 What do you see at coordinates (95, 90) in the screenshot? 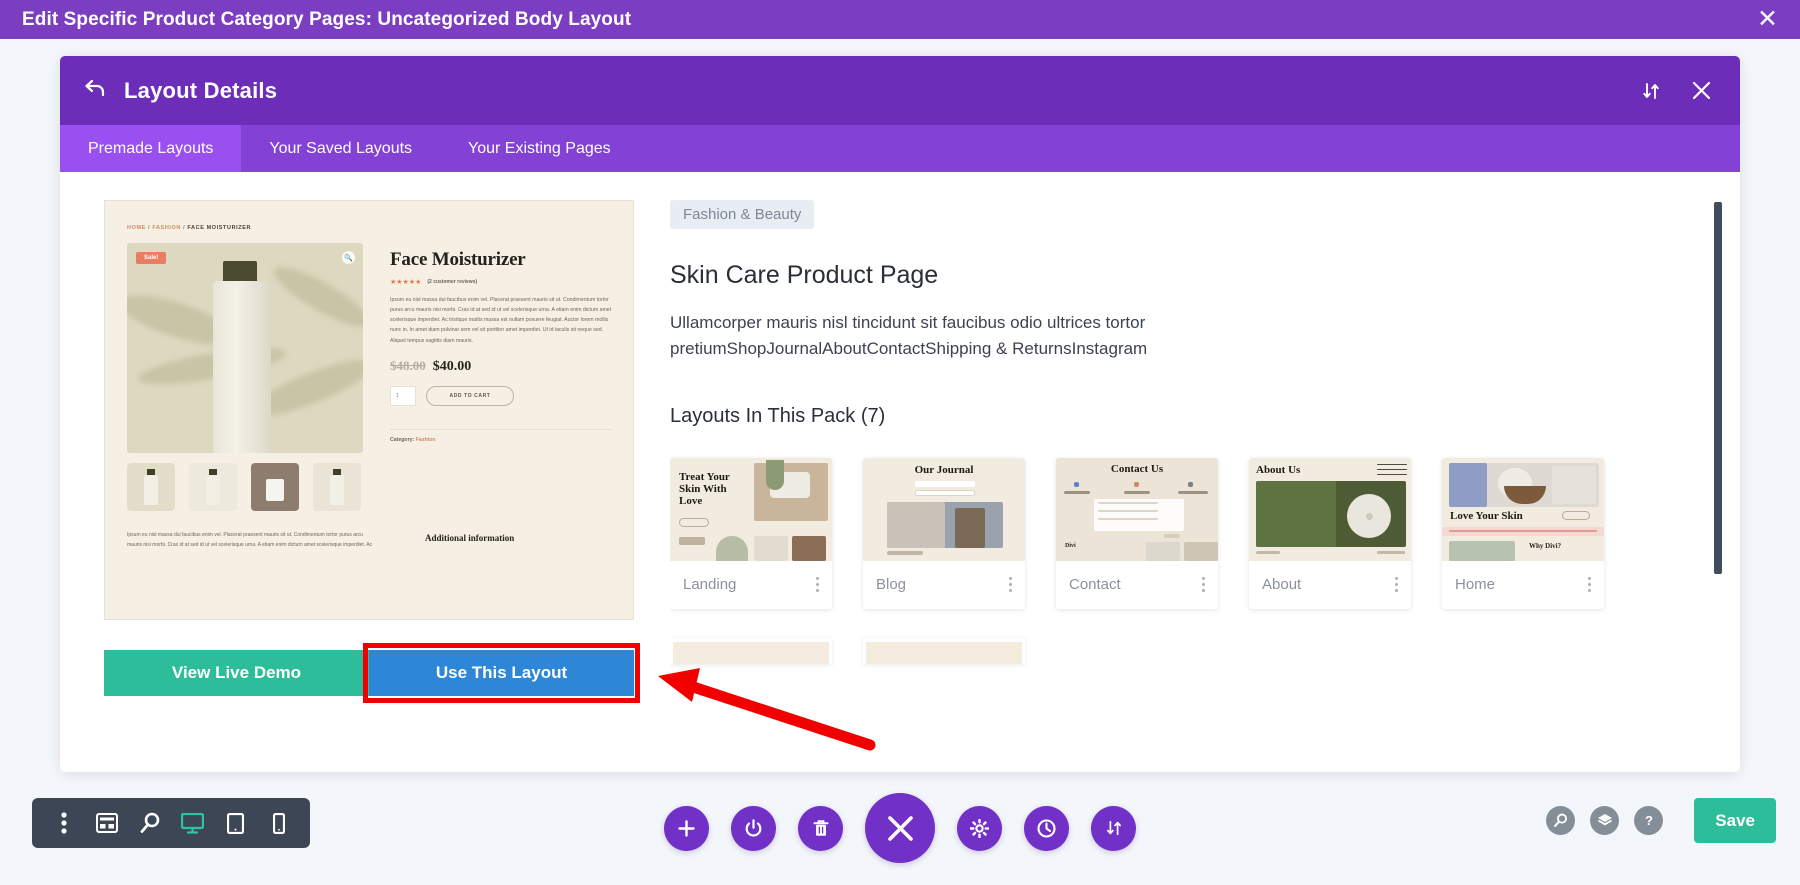
I see `back-arrow-icon` at bounding box center [95, 90].